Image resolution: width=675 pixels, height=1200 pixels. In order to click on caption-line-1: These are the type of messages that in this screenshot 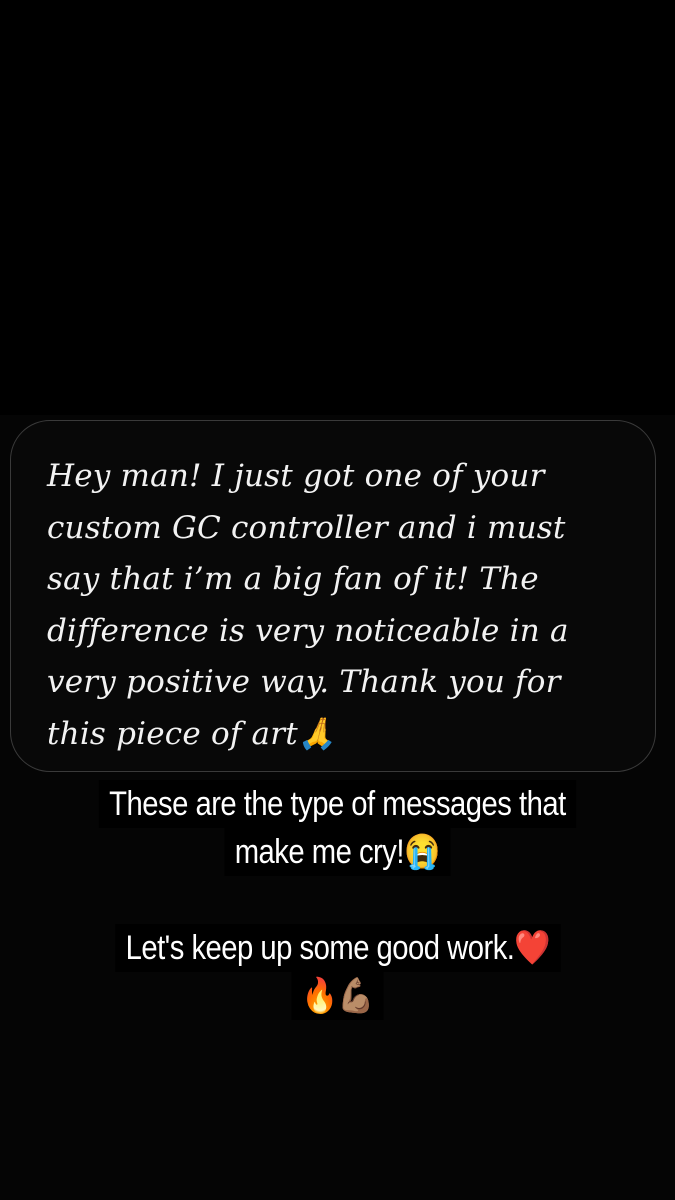, I will do `click(337, 804)`.